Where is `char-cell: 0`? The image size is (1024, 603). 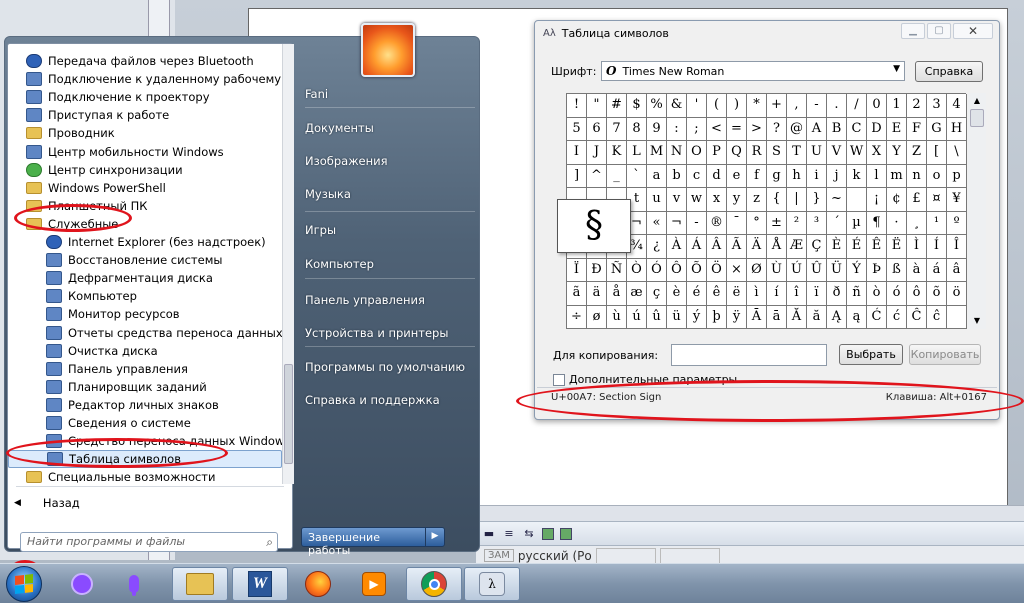
char-cell: 0 is located at coordinates (877, 106).